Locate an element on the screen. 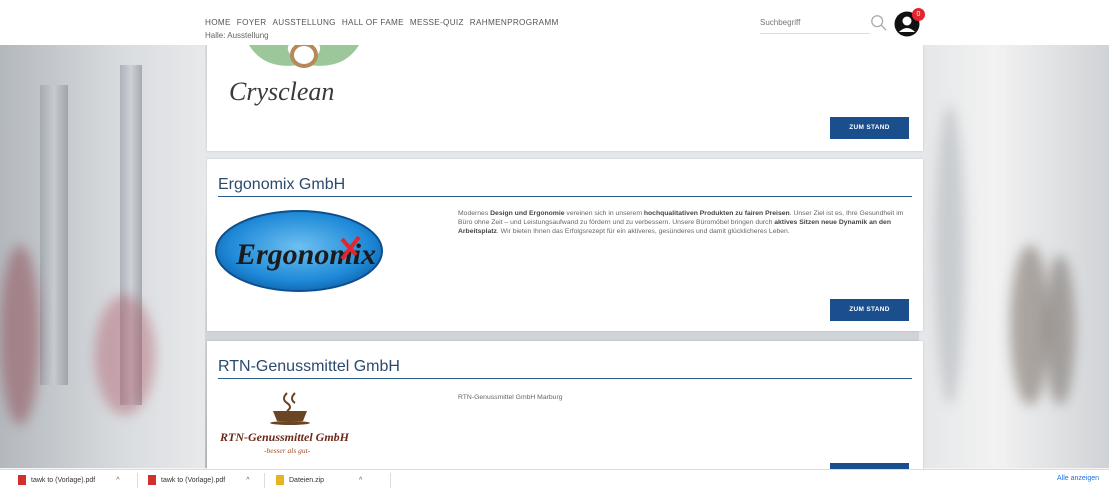 This screenshot has width=1109, height=490. crysclean-logo-text: Crysclean is located at coordinates (281, 91).